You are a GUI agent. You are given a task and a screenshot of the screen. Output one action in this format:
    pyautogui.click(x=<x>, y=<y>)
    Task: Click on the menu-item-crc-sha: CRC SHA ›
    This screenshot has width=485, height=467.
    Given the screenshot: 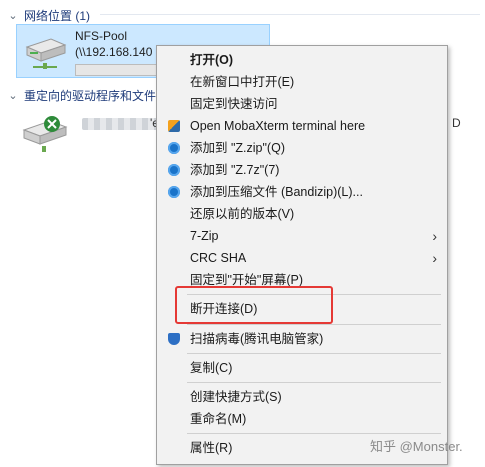 What is the action you would take?
    pyautogui.click(x=302, y=258)
    